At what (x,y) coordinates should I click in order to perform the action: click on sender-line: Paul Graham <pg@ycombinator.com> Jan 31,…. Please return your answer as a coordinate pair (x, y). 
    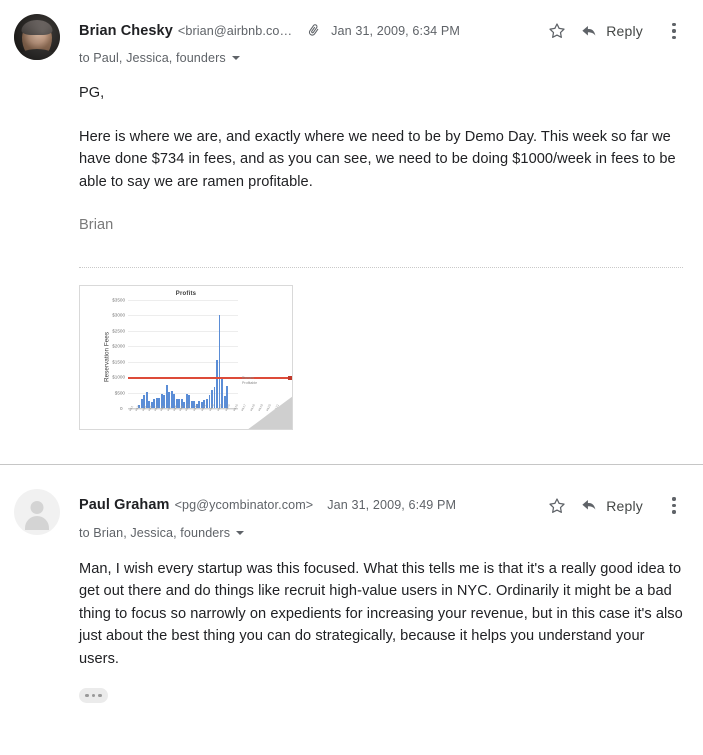
    Looking at the image, I should click on (385, 505).